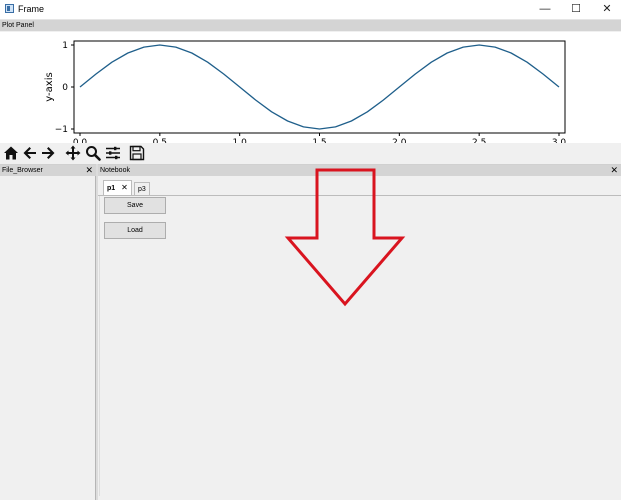 The height and width of the screenshot is (500, 621). Describe the element at coordinates (545, 9) in the screenshot. I see `minimize-button: —` at that location.